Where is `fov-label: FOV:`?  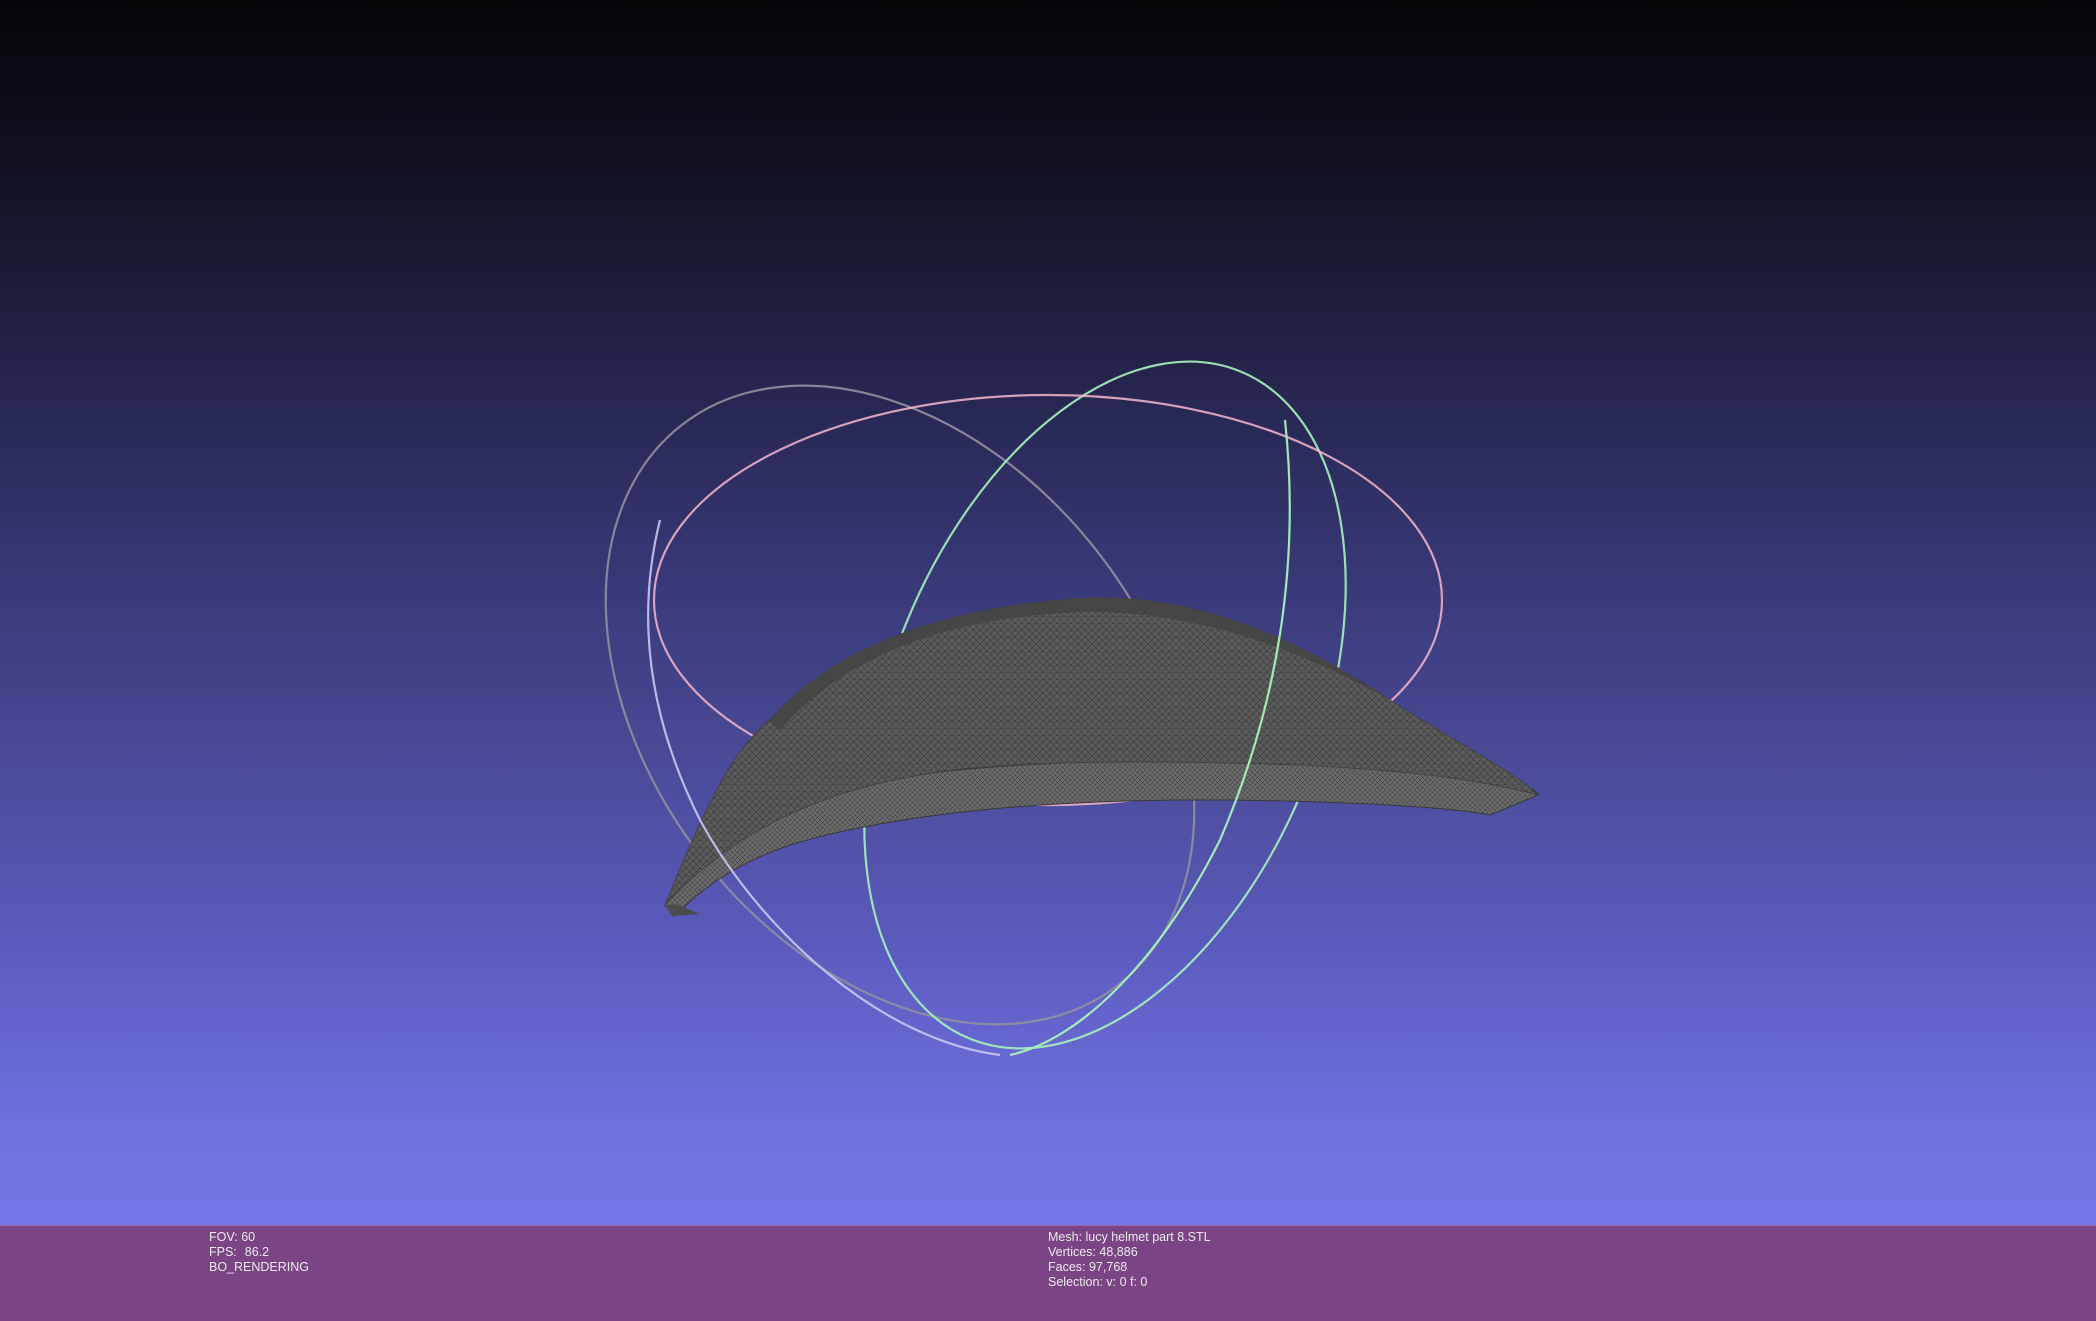
fov-label: FOV: is located at coordinates (223, 1237).